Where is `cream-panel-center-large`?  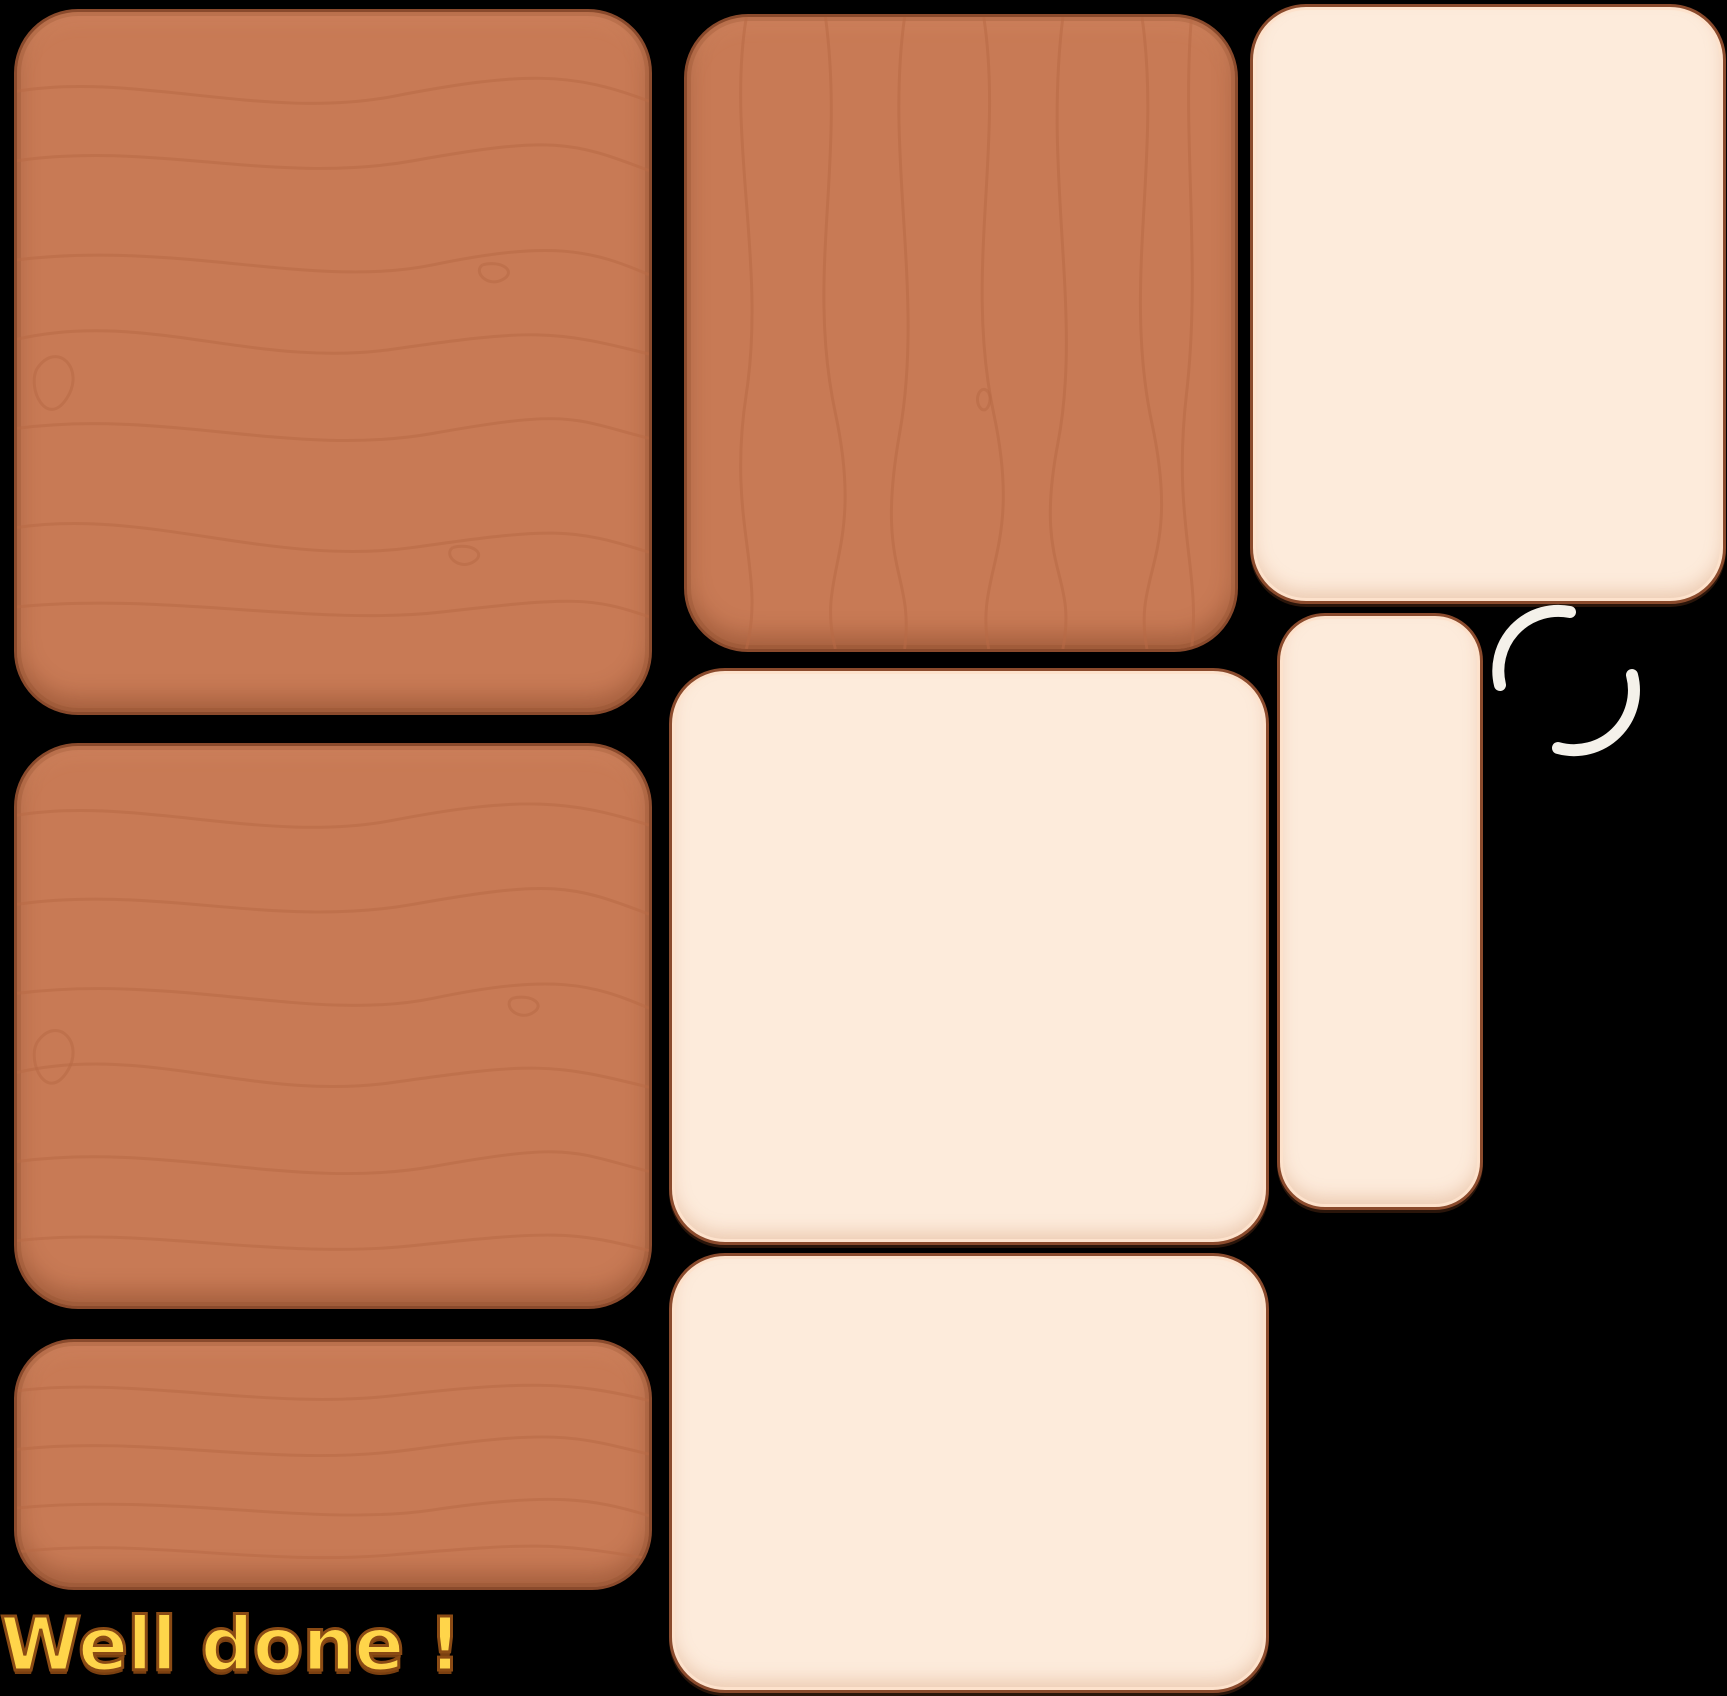 cream-panel-center-large is located at coordinates (969, 956).